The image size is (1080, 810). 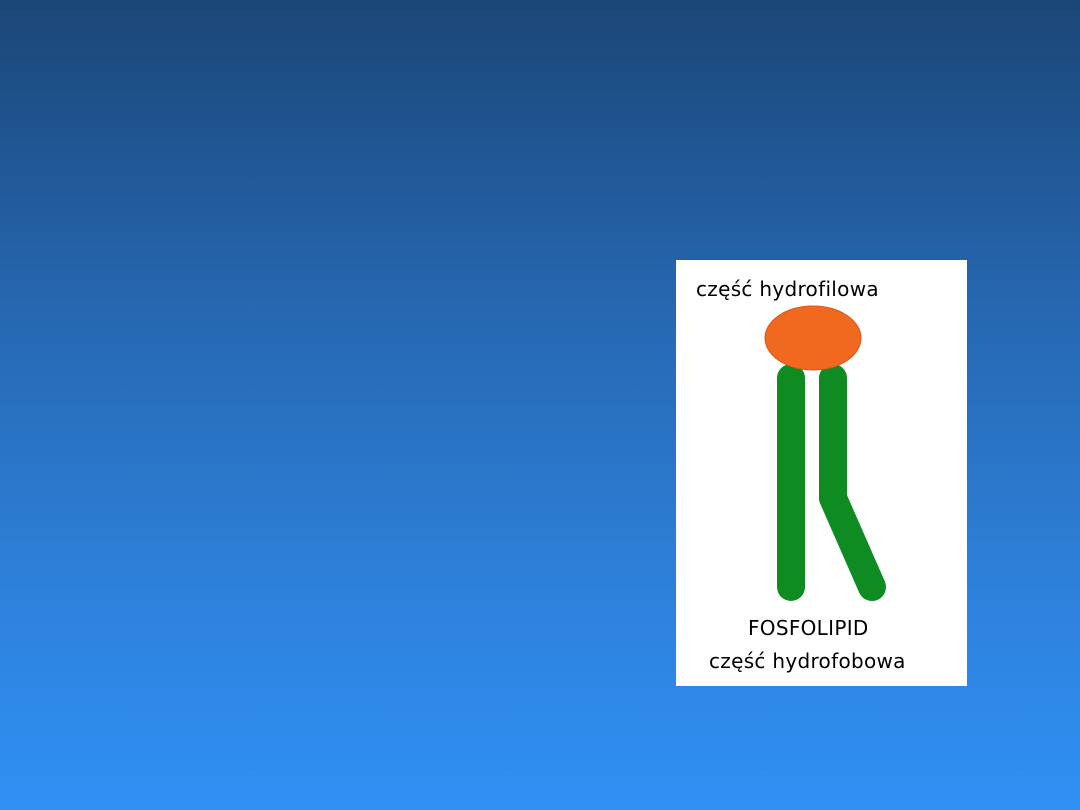 What do you see at coordinates (808, 628) in the screenshot?
I see `molecule-name-label: FOSFOLIPID` at bounding box center [808, 628].